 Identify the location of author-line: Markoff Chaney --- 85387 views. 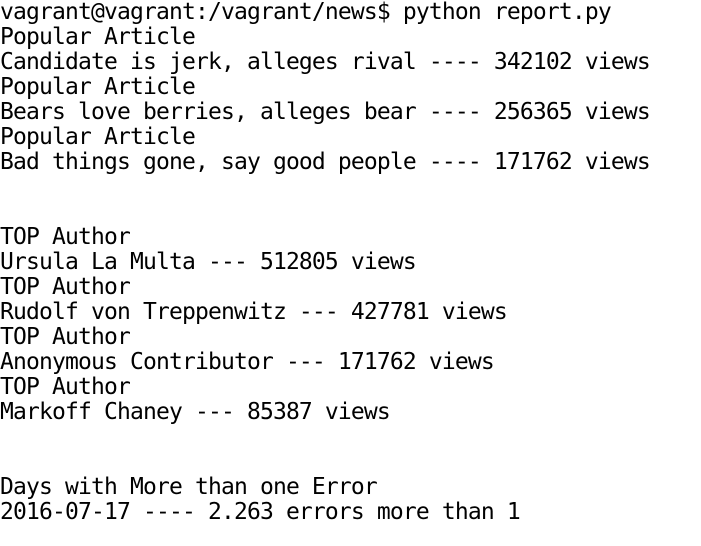
(195, 412).